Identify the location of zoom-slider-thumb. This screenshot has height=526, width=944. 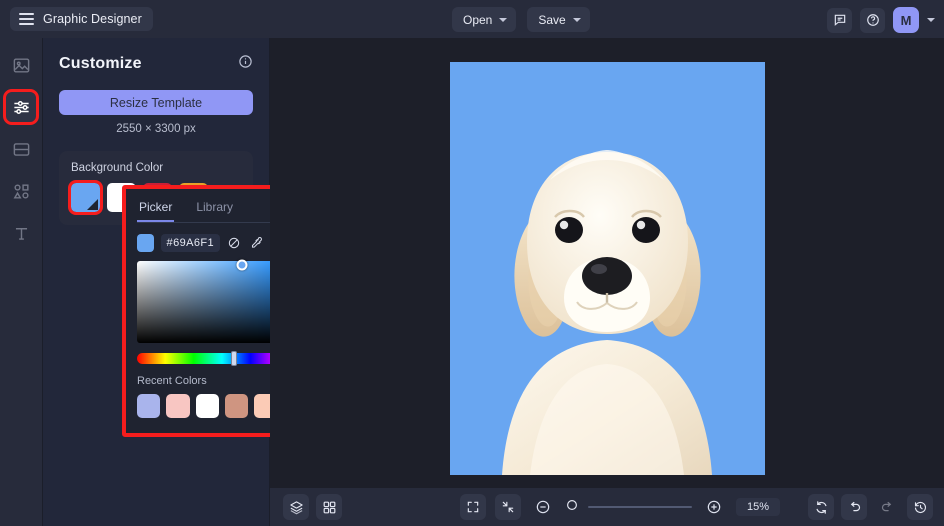
(572, 507).